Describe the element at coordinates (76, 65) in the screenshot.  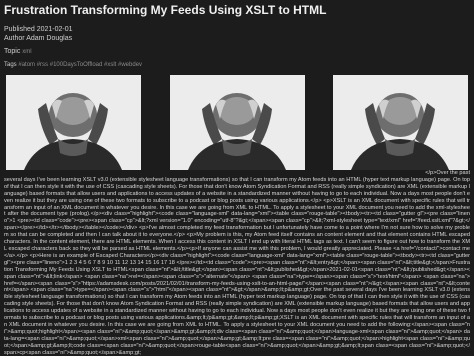
I see `tag-link: #100DaysToOffload` at that location.